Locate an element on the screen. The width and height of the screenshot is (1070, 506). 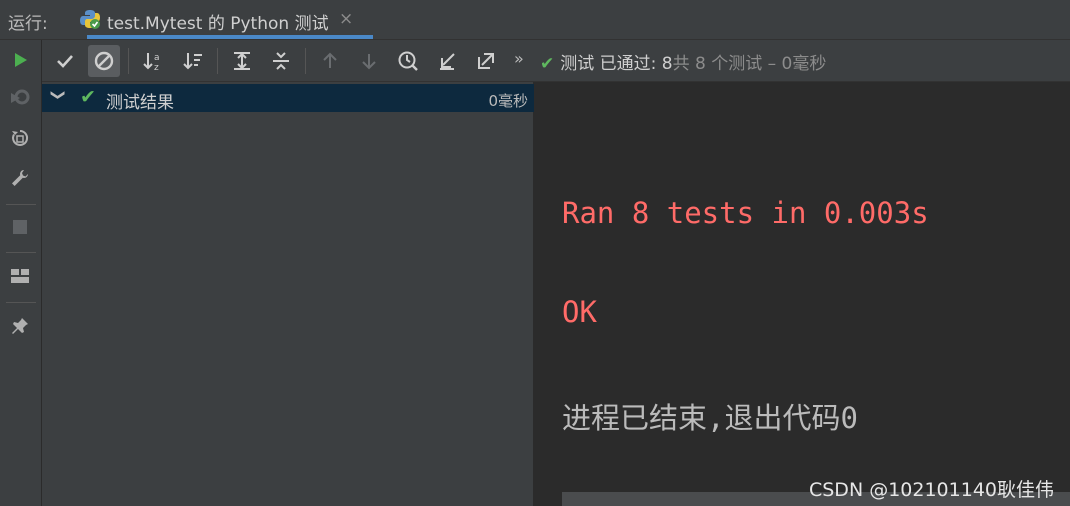
tree-row-label: 测试结果 is located at coordinates (140, 103).